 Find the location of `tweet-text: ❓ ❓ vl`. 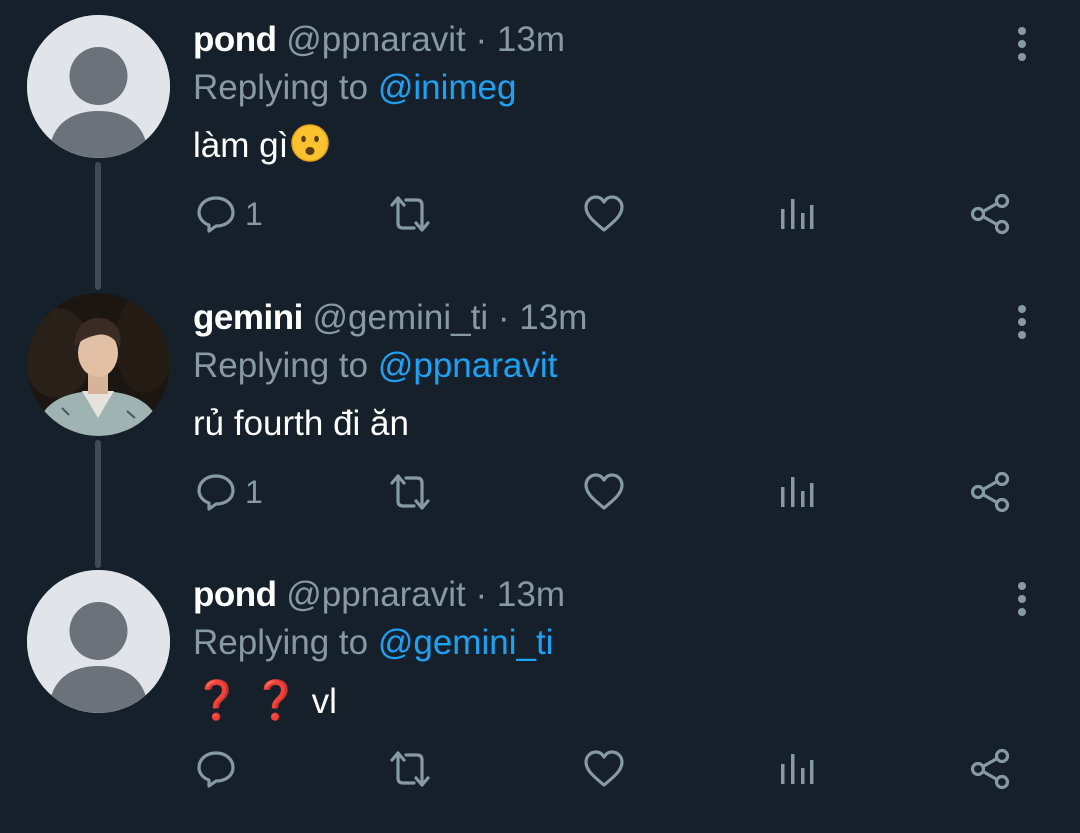

tweet-text: ❓ ❓ vl is located at coordinates (265, 701).